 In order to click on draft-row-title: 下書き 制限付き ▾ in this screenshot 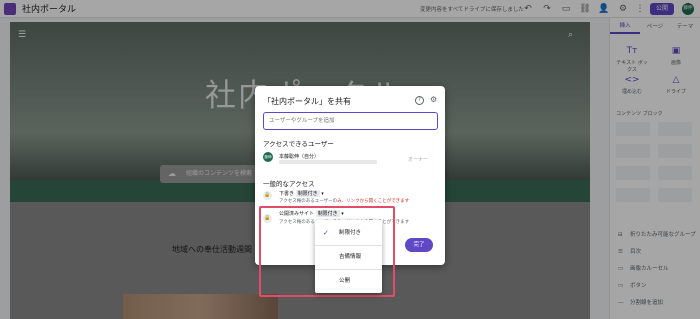, I will do `click(301, 193)`.